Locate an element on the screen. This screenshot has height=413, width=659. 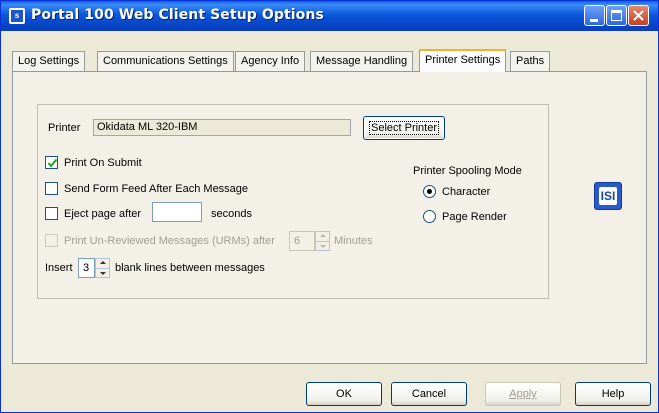
spool-character-label: Character is located at coordinates (466, 192).